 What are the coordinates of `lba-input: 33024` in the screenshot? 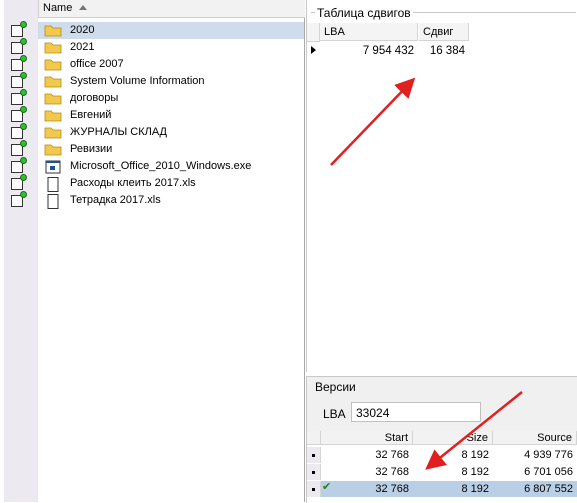 It's located at (416, 412).